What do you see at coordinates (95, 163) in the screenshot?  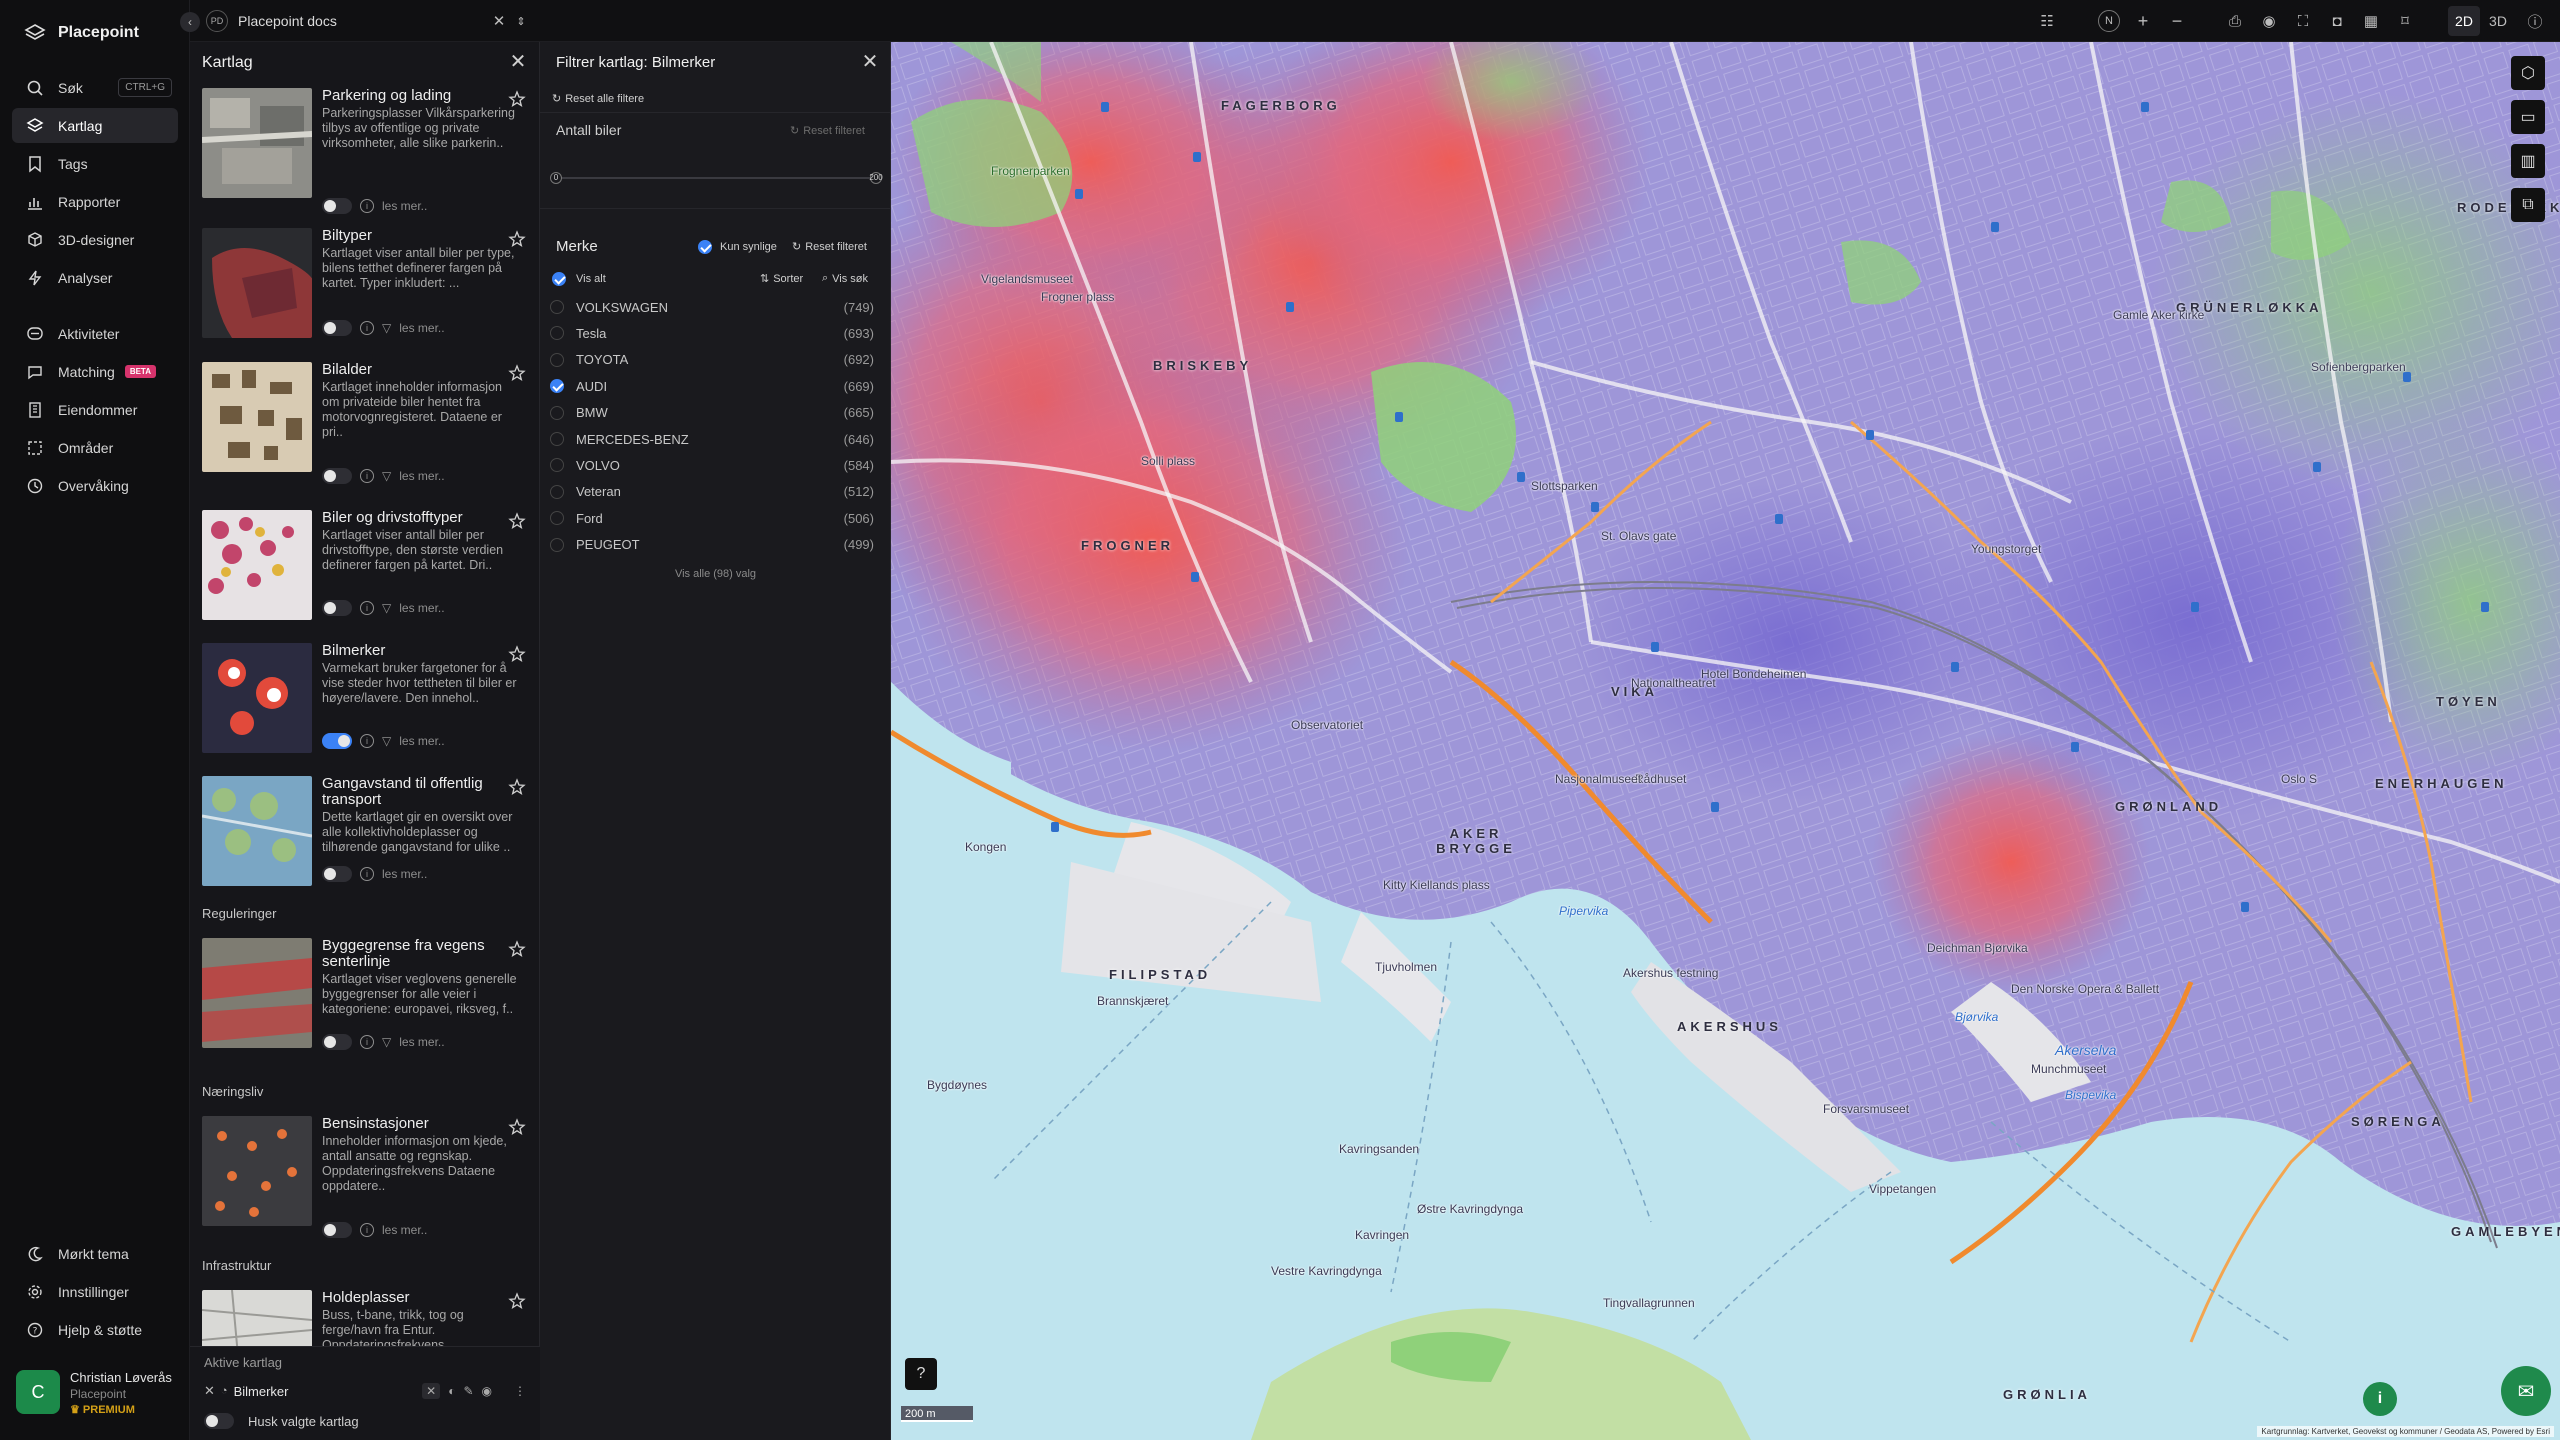 I see `nav-item-tags: Tags` at bounding box center [95, 163].